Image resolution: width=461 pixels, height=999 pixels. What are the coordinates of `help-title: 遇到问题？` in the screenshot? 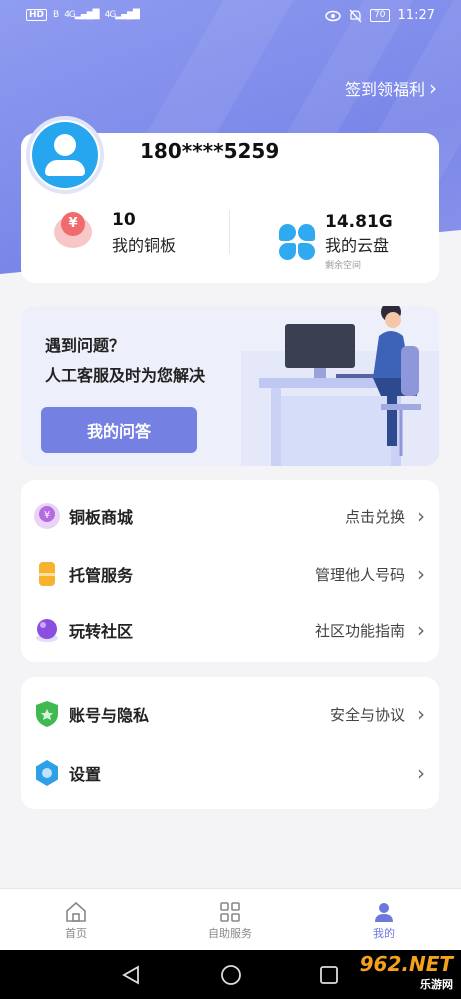 It's located at (85, 345).